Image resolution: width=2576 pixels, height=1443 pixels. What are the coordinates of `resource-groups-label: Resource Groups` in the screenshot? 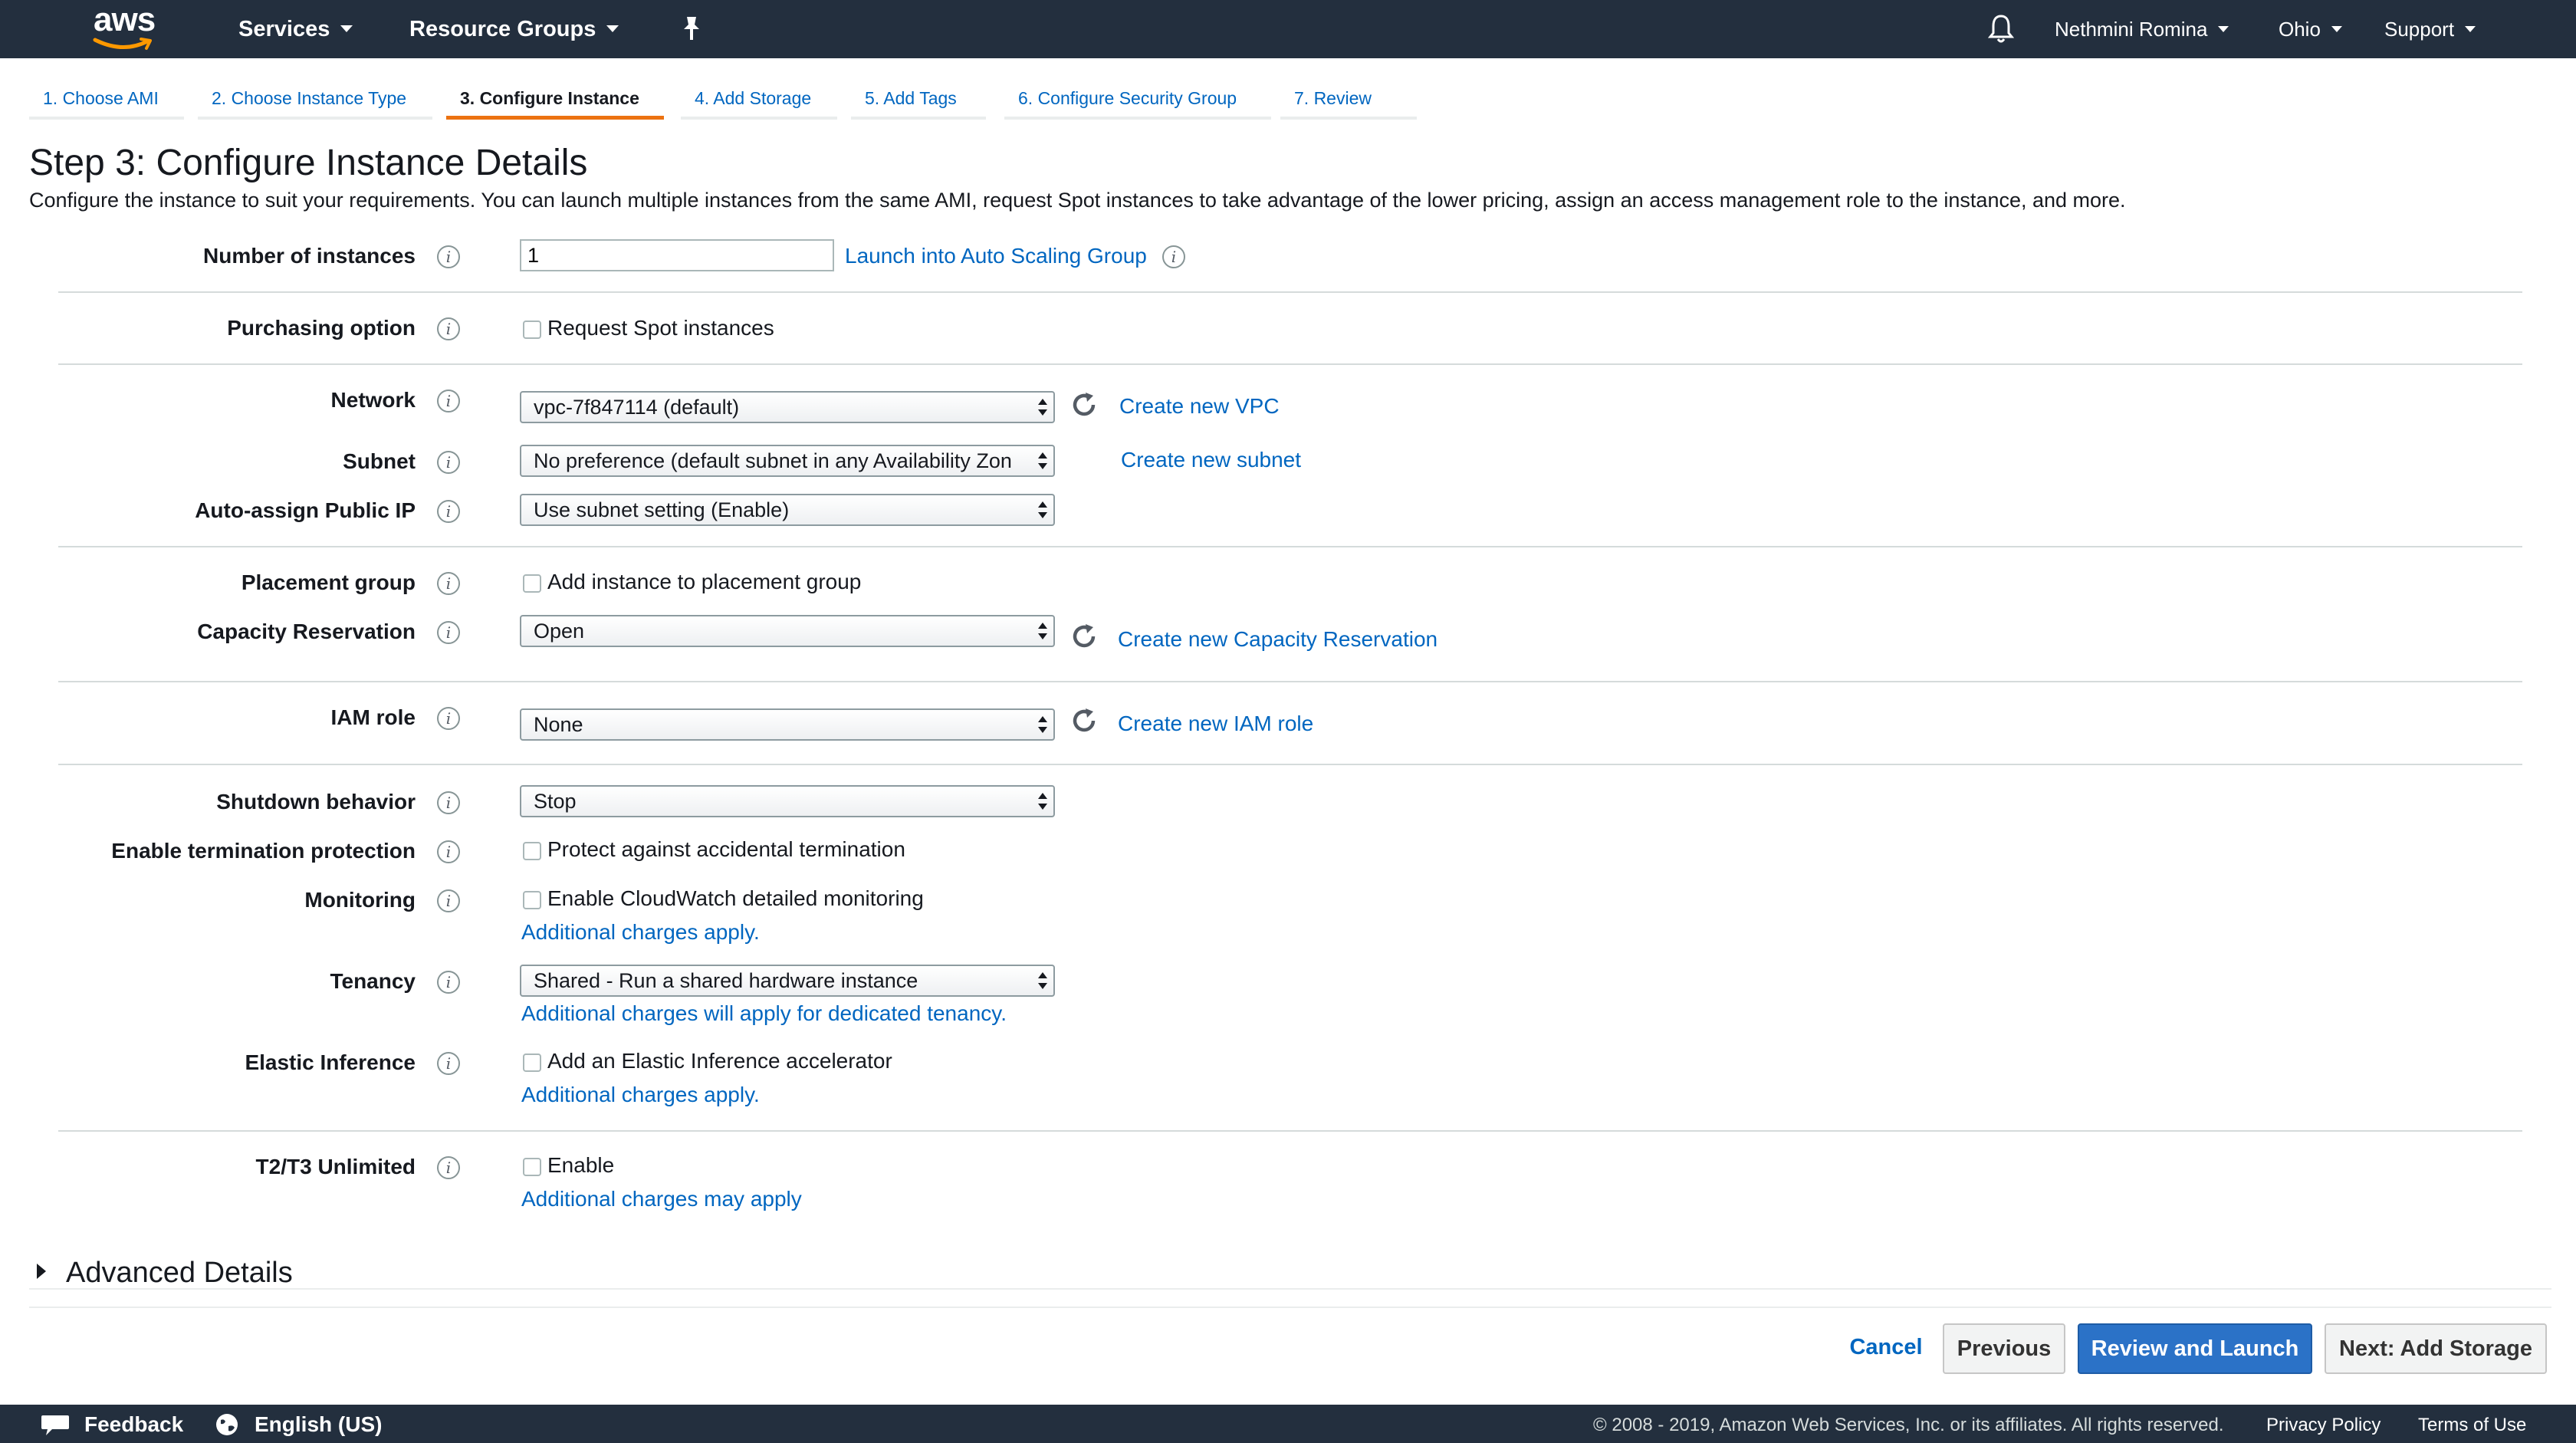 It's located at (502, 29).